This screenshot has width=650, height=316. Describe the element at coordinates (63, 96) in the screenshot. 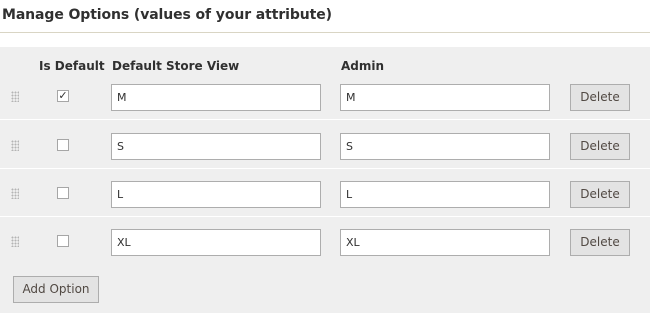

I see `is-default-checkbox: ✓` at that location.